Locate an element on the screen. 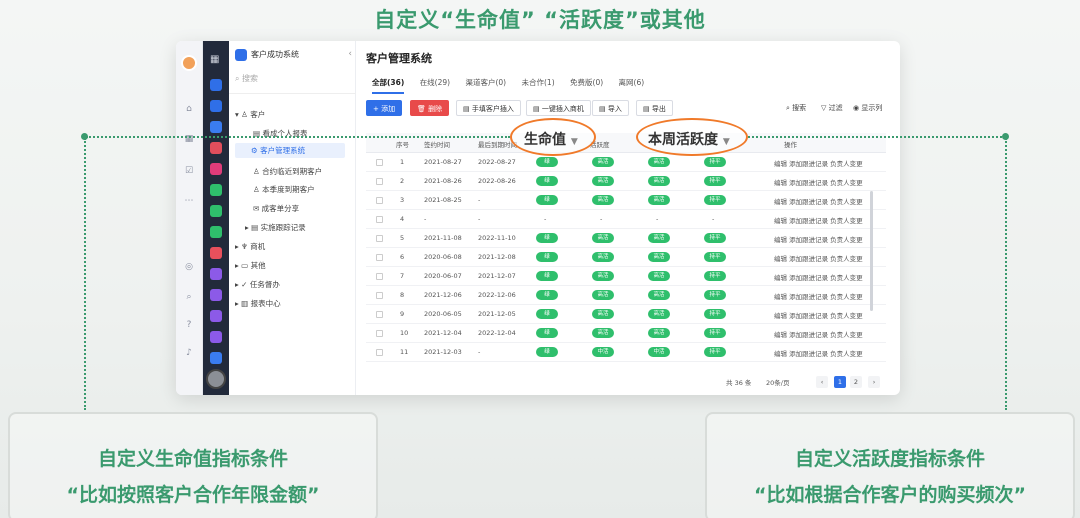  sidebar-item-expiring: ♙ 合约临近到期客户 is located at coordinates (287, 171).